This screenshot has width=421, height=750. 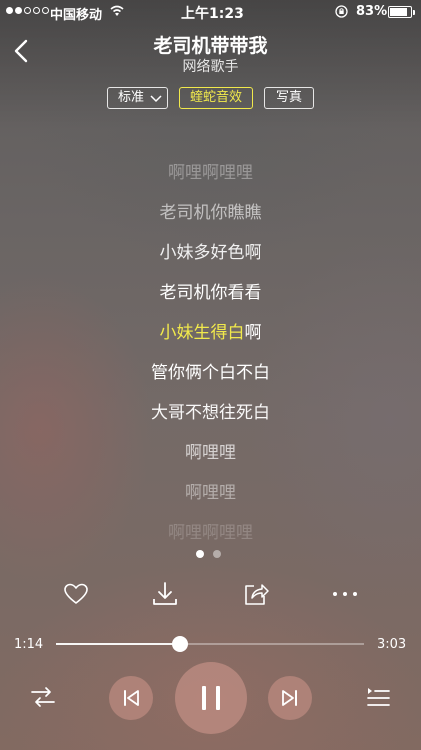 I want to click on quality-select: 标准, so click(x=137, y=98).